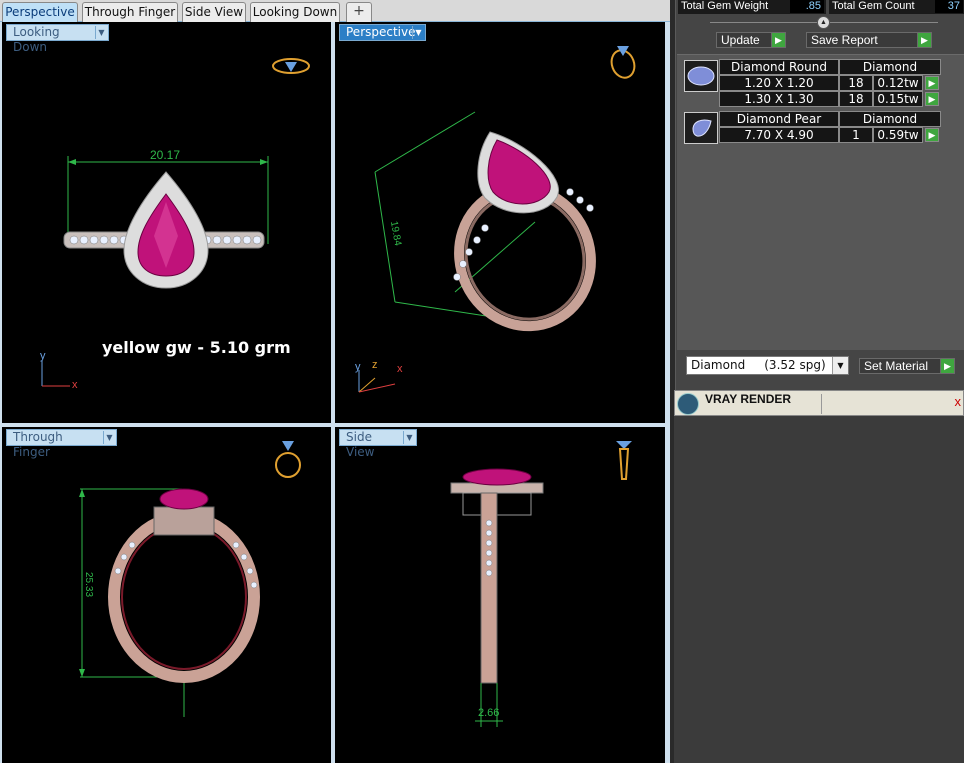 The image size is (964, 763). Describe the element at coordinates (819, 403) in the screenshot. I see `vray-render-panel-header: VRAY RENDER x` at that location.